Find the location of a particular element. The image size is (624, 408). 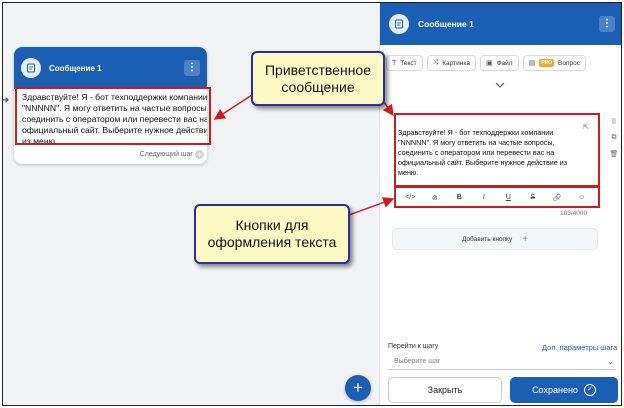

save-button: Сохранено ✓ is located at coordinates (564, 390).